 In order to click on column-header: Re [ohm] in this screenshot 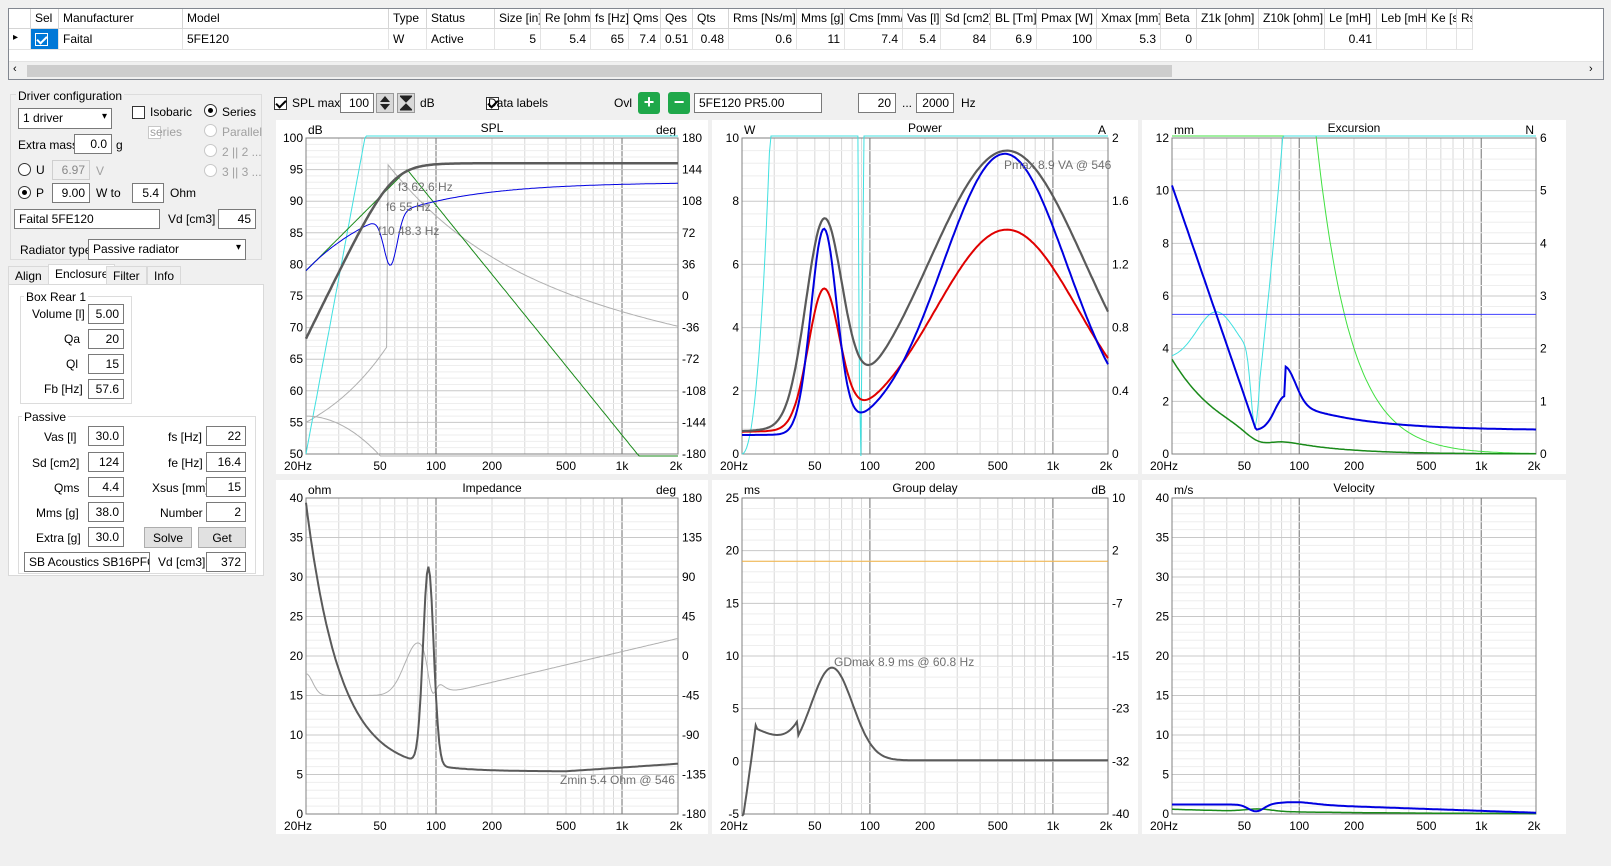, I will do `click(566, 19)`.